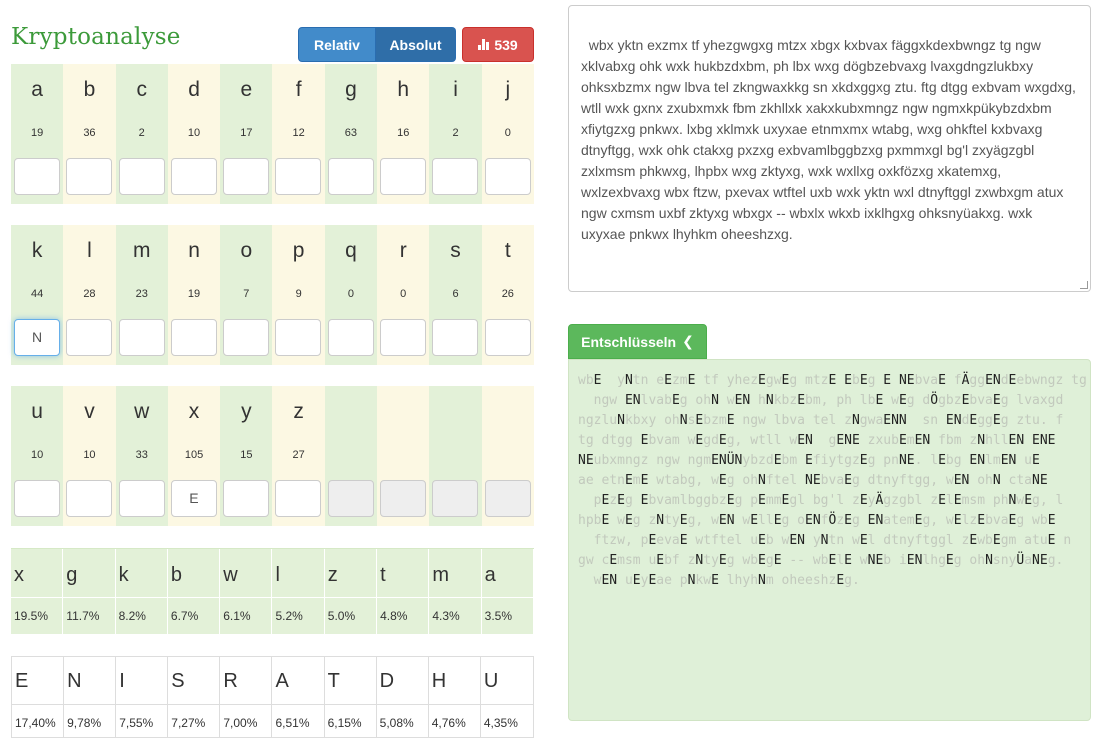  Describe the element at coordinates (246, 176) in the screenshot. I see `substitution-input-e` at that location.